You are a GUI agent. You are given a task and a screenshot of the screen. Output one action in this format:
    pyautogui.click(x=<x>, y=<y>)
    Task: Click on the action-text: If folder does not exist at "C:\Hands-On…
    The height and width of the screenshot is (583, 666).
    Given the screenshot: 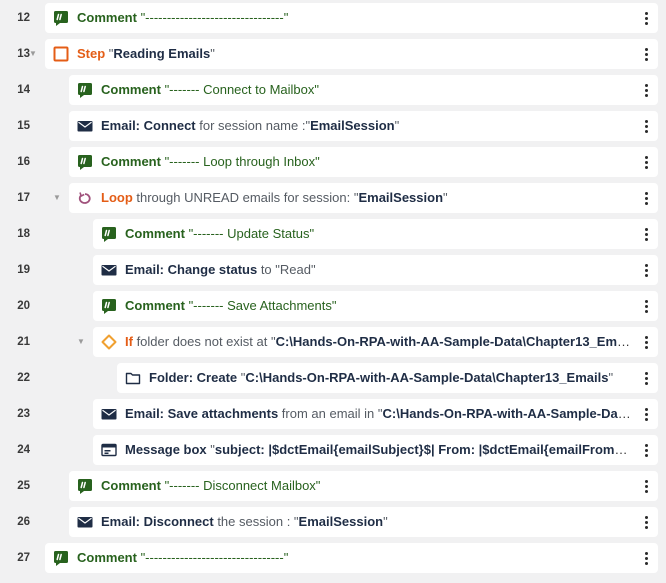 What is the action you would take?
    pyautogui.click(x=378, y=342)
    